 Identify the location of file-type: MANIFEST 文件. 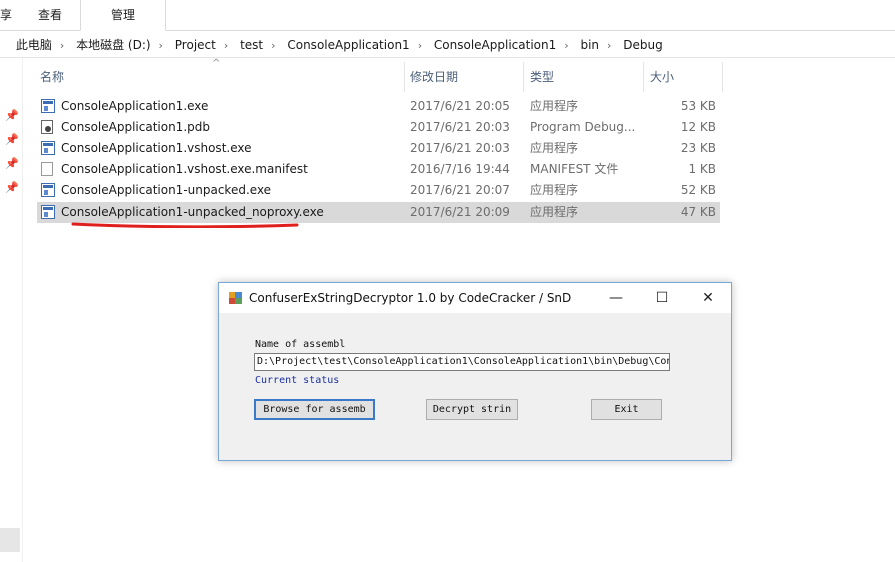
(574, 169).